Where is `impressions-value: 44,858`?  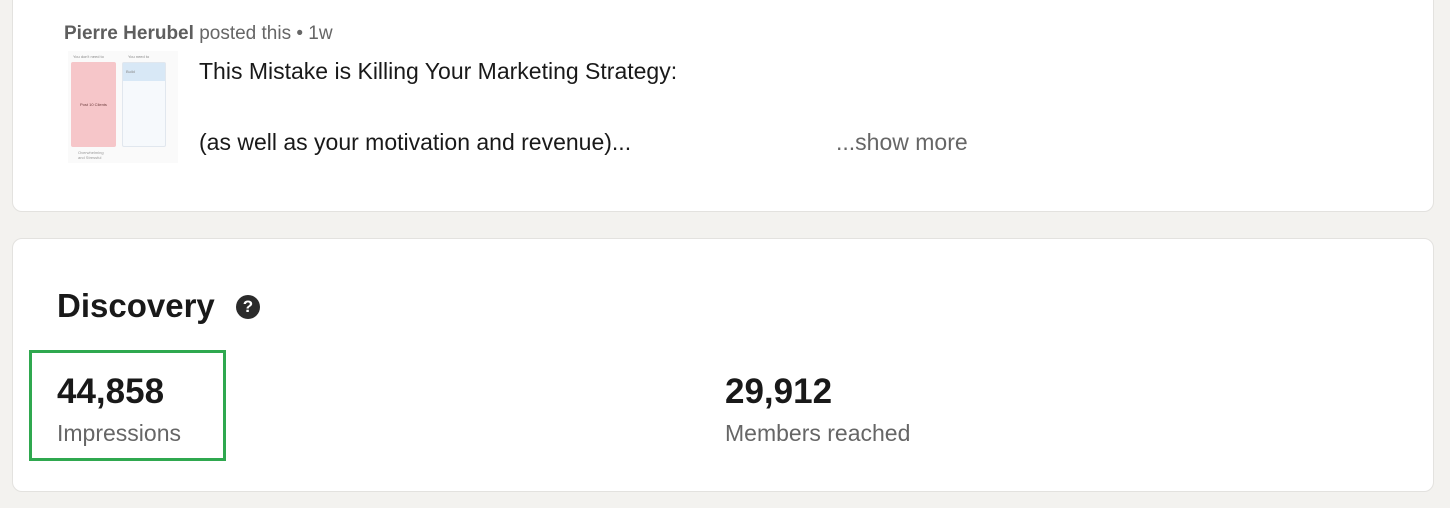 impressions-value: 44,858 is located at coordinates (111, 391).